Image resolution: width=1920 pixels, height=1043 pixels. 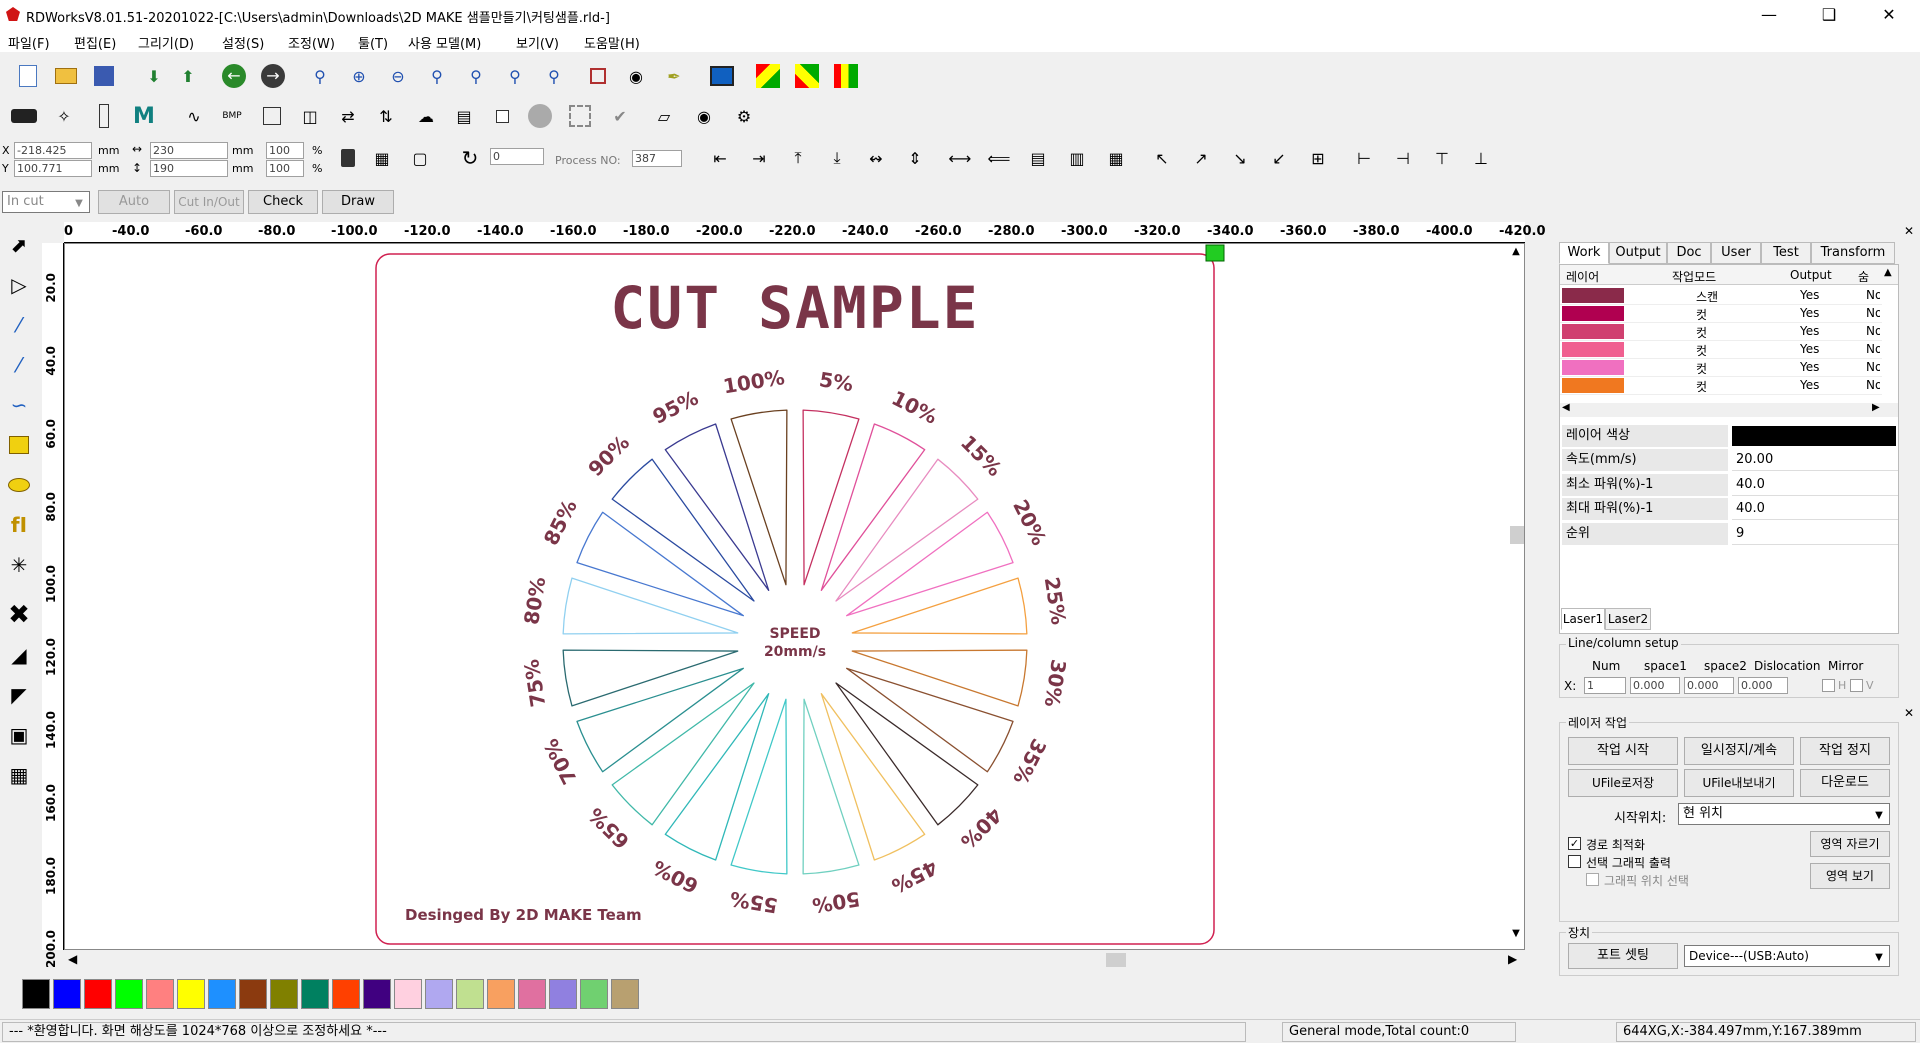 What do you see at coordinates (232, 116) in the screenshot?
I see `bmp-icon: BMP` at bounding box center [232, 116].